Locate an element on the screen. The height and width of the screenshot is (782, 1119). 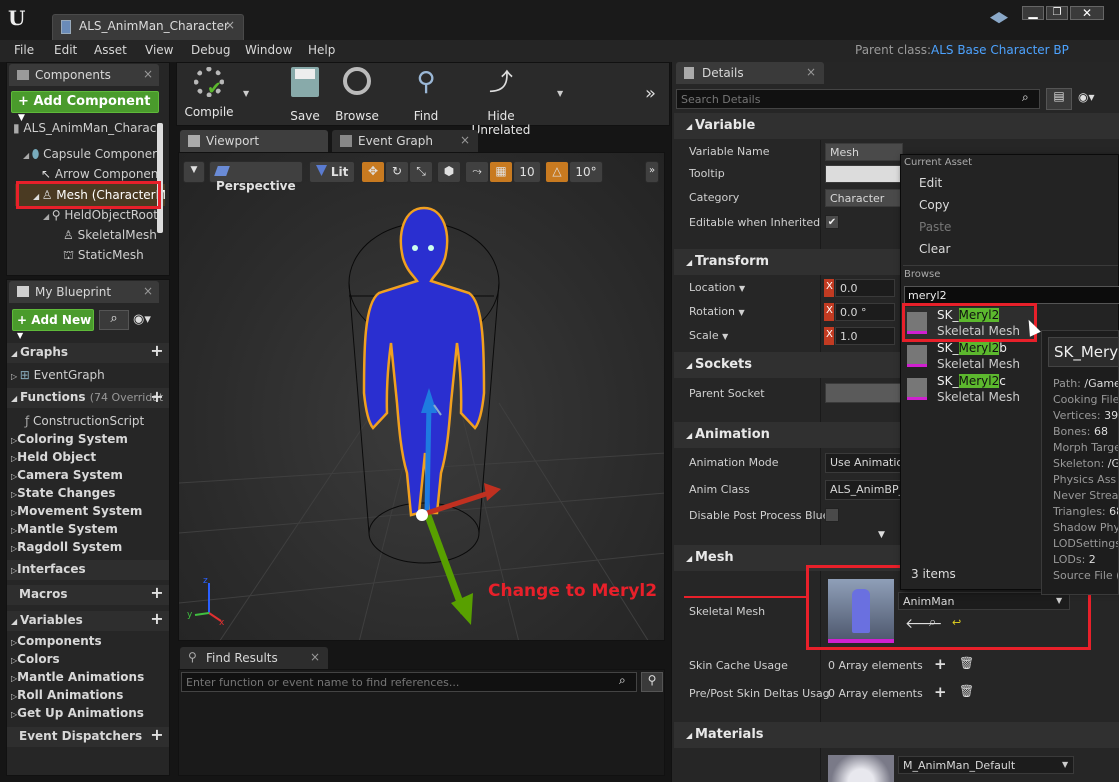
function-state-changes: ▷State Changes is located at coordinates (63, 493).